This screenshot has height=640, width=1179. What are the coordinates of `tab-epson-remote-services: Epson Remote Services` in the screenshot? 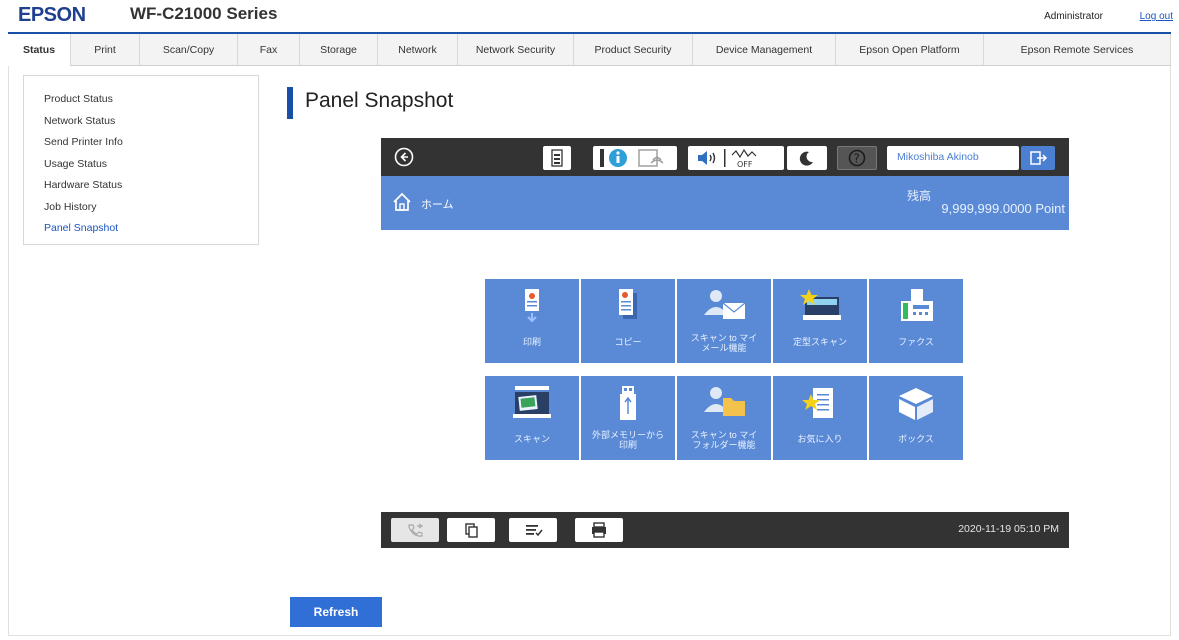 It's located at (1077, 50).